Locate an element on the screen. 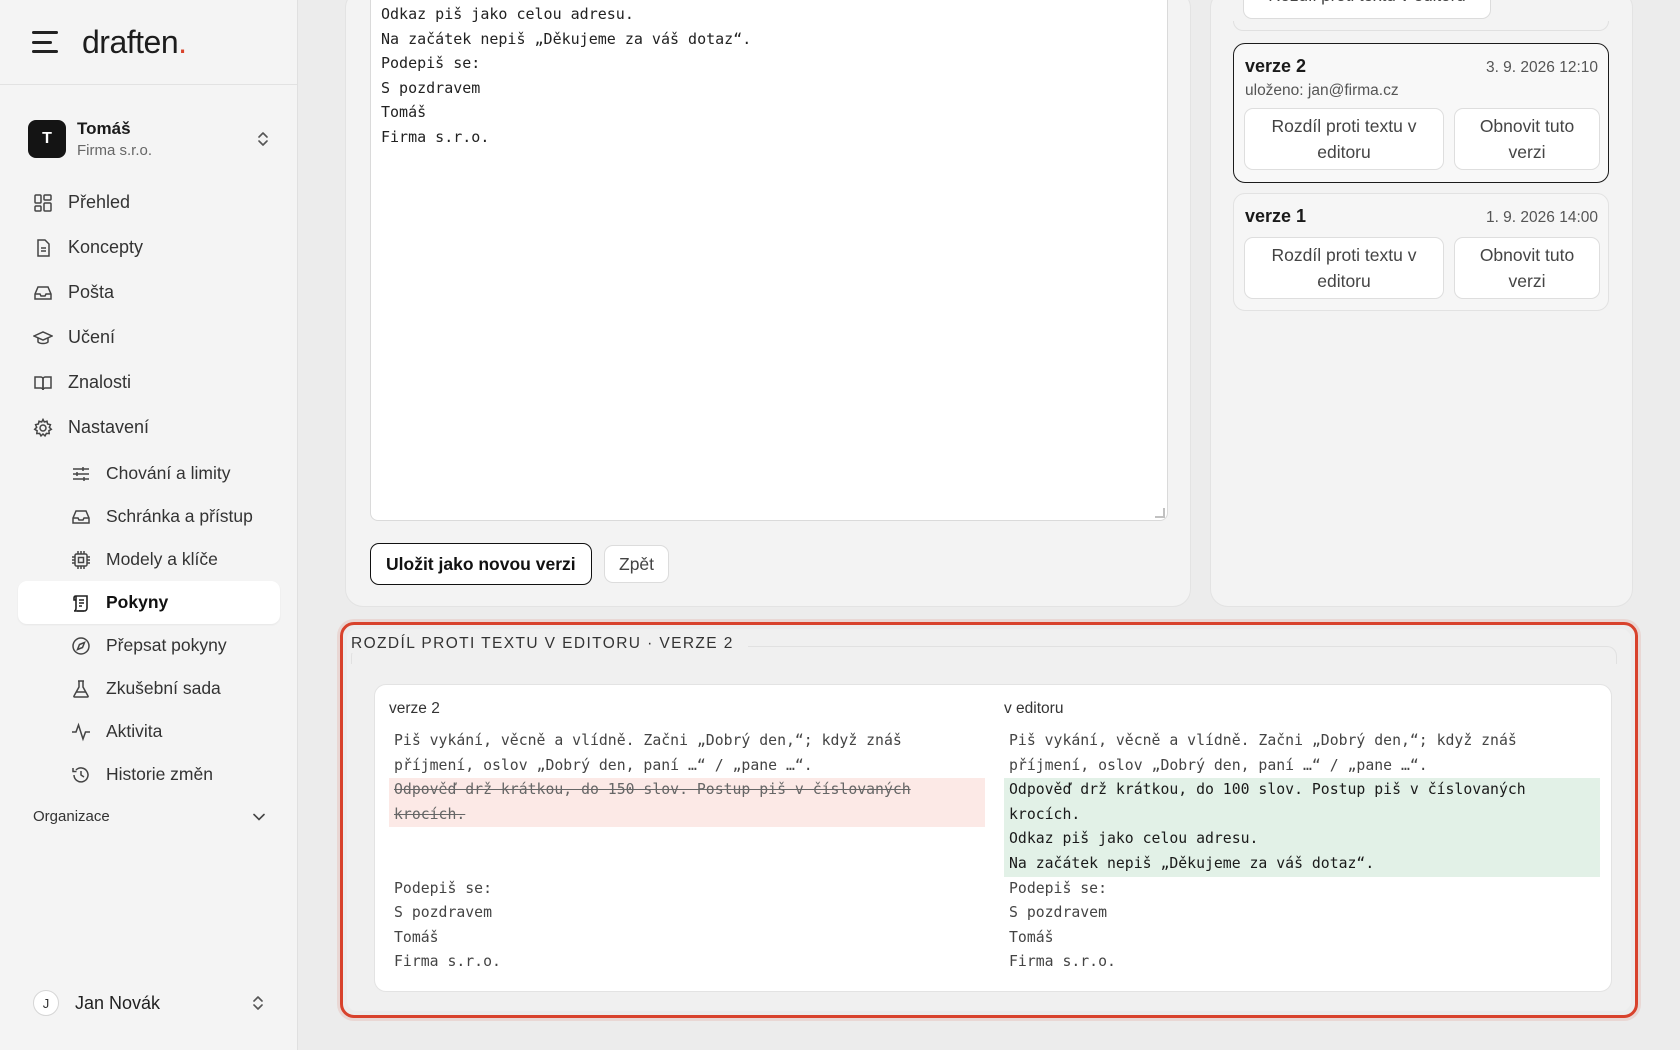  nav-item-prehled: Přehled is located at coordinates (149, 202).